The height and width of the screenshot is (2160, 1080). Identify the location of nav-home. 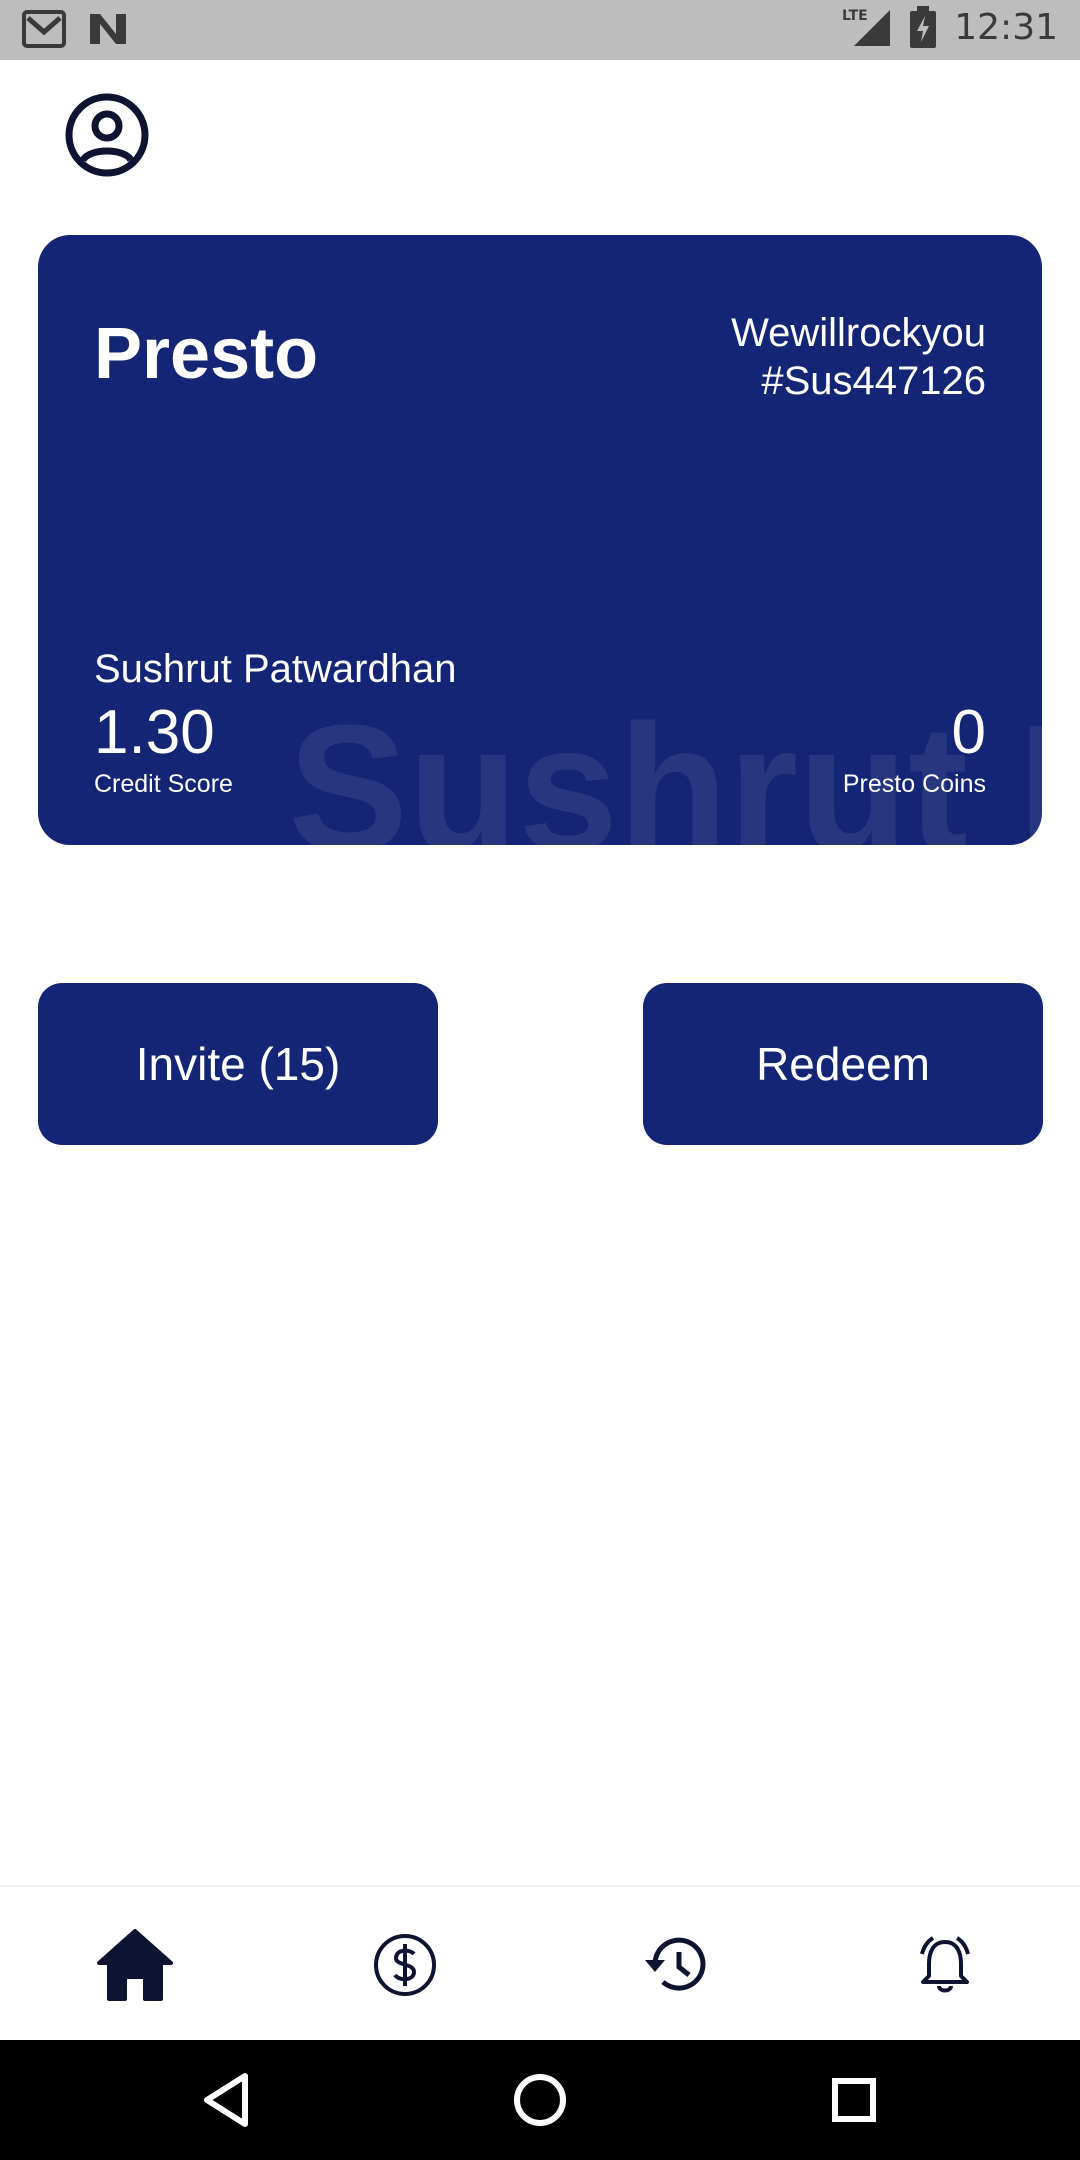
(135, 1965).